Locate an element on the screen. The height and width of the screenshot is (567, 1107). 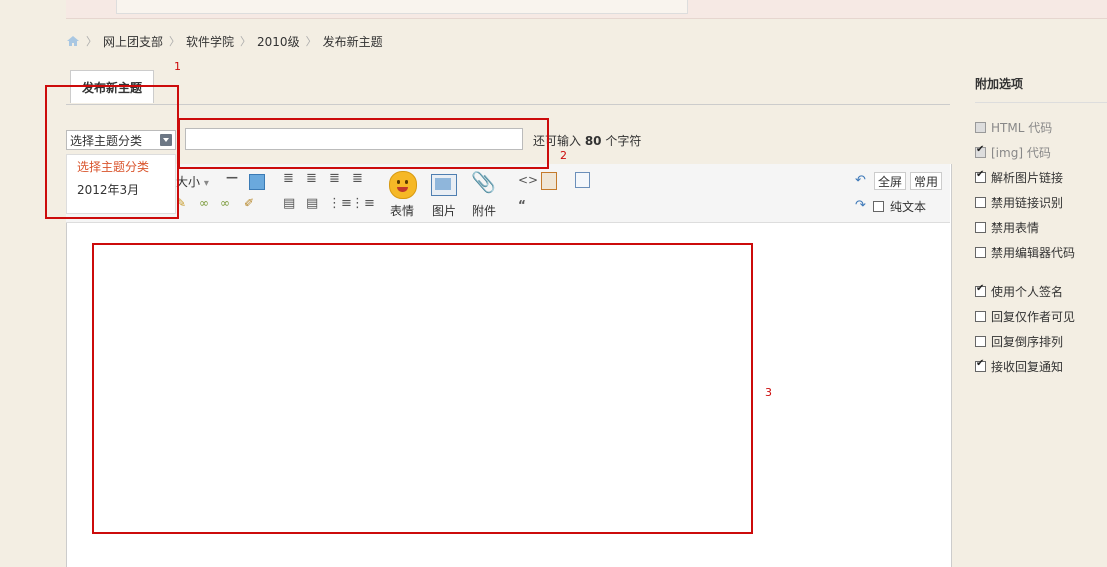
common-button: 常用 is located at coordinates (926, 181).